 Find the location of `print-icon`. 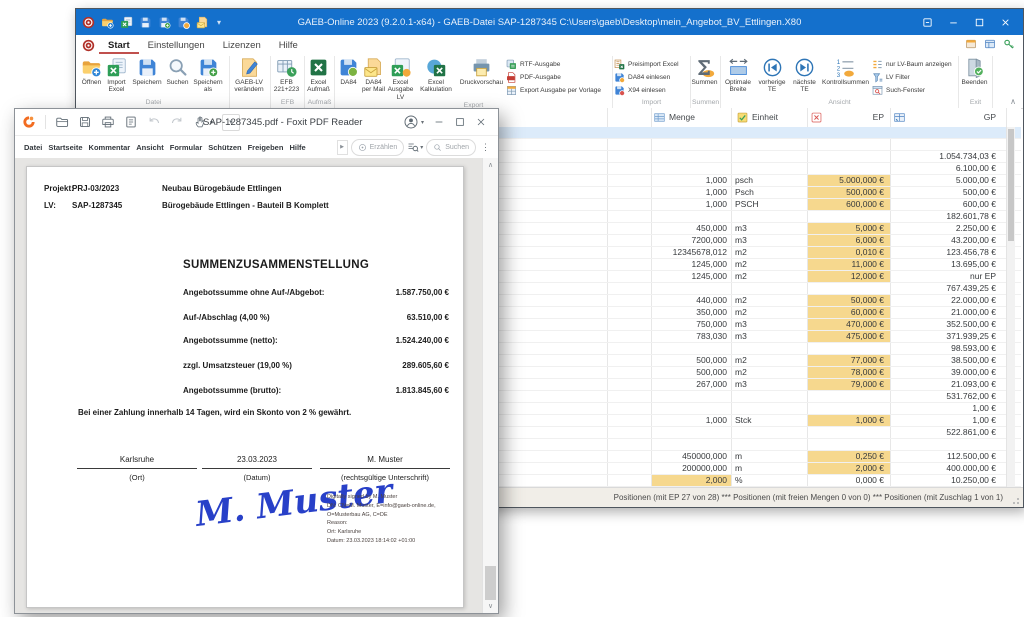

print-icon is located at coordinates (108, 122).